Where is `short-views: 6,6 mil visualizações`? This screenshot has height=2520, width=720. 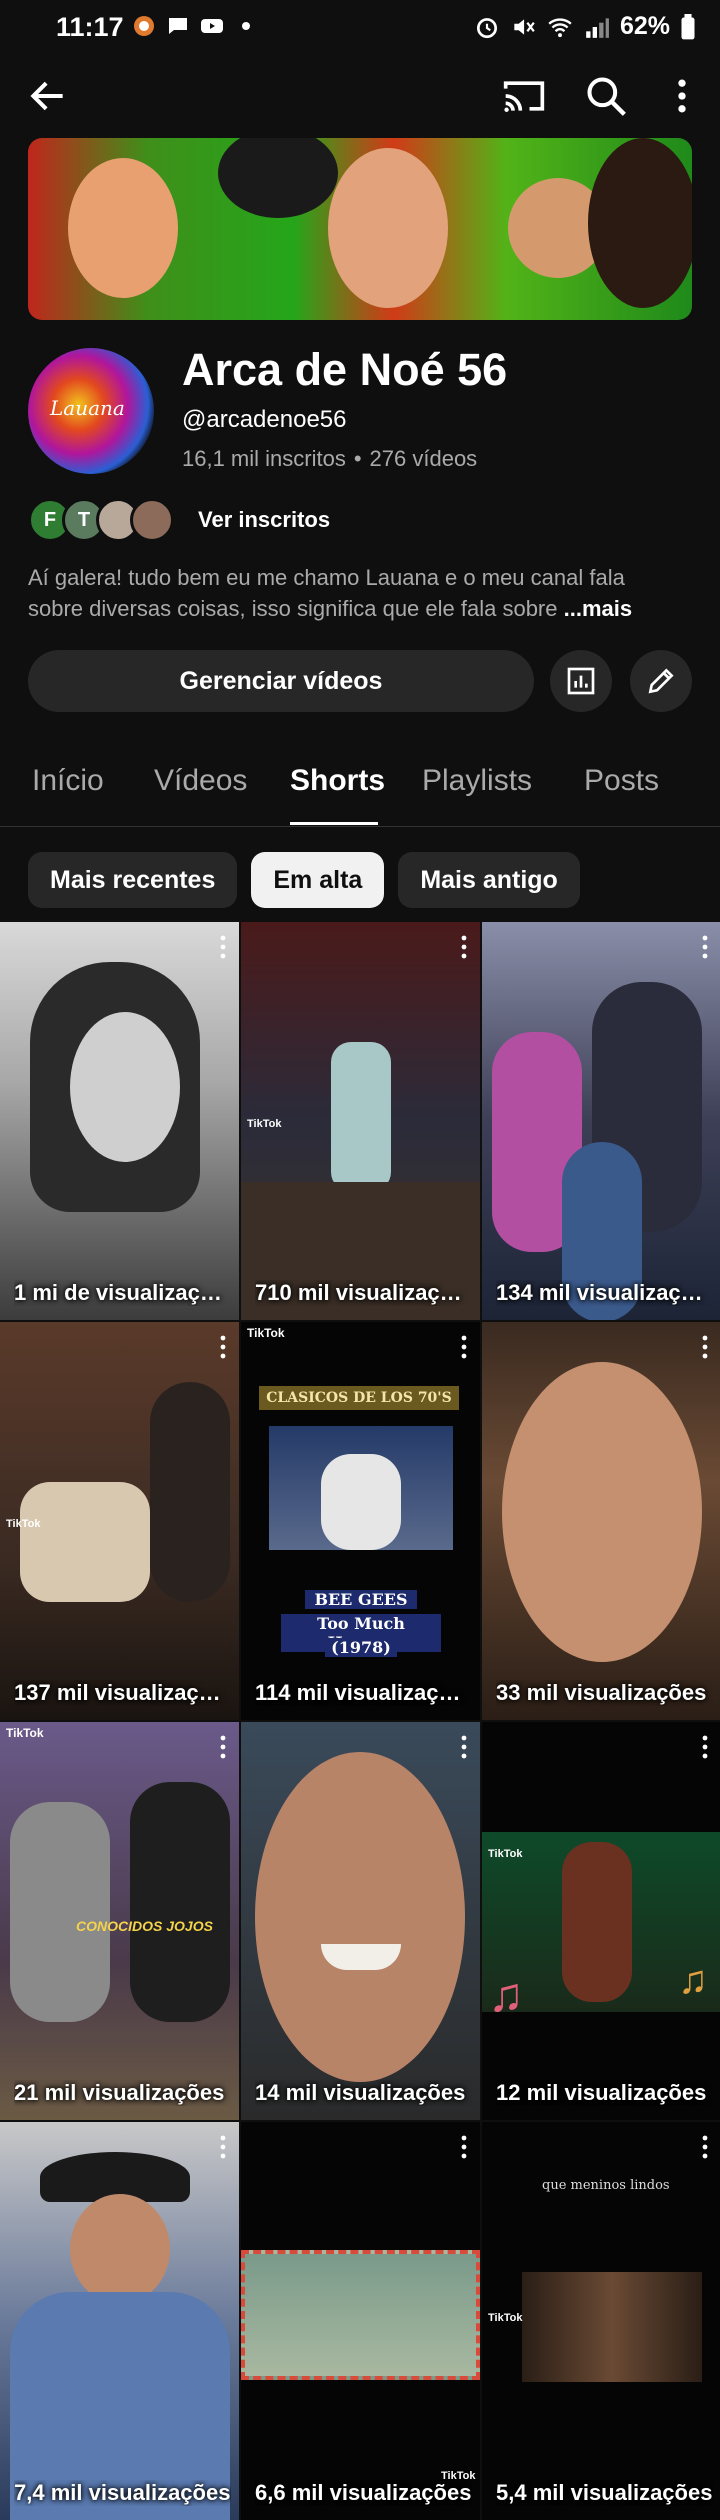
short-views: 6,6 mil visualizações is located at coordinates (363, 2492).